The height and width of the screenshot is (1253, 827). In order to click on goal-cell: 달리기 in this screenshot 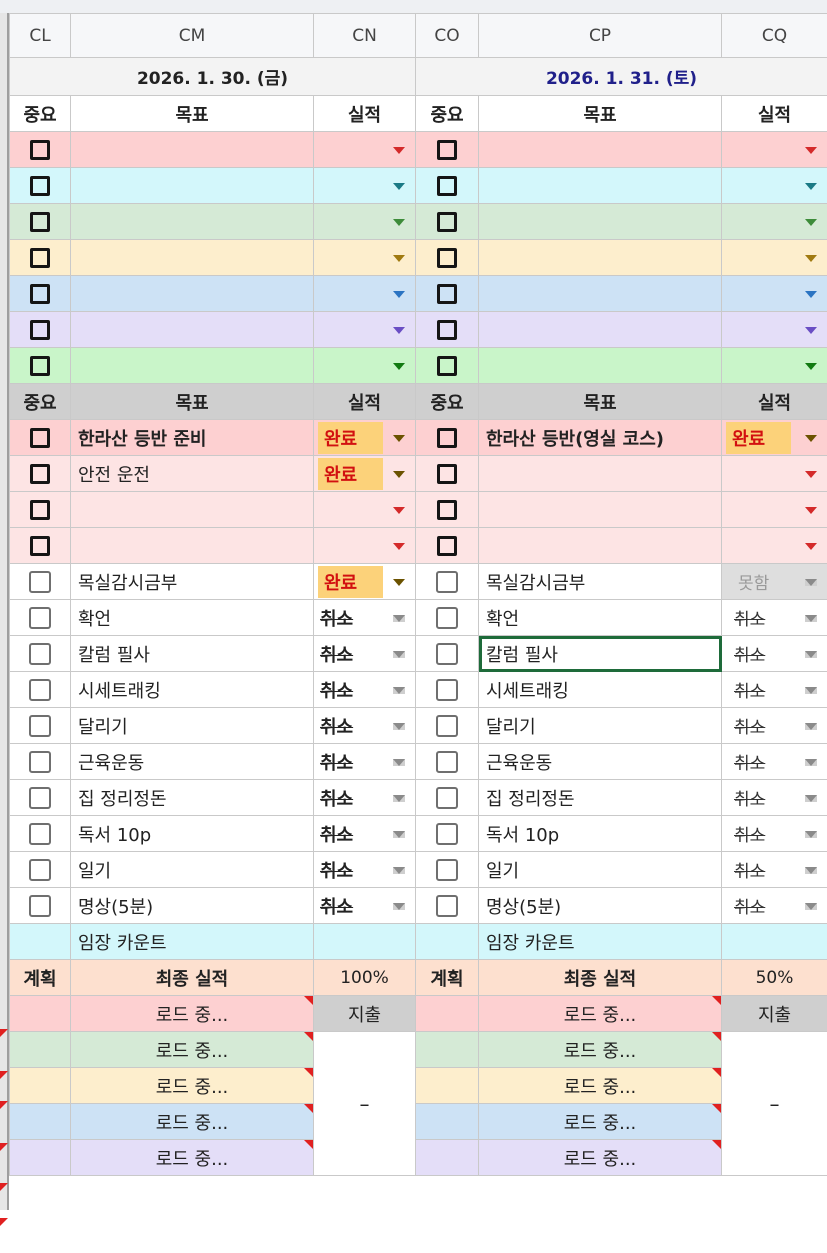, I will do `click(192, 725)`.